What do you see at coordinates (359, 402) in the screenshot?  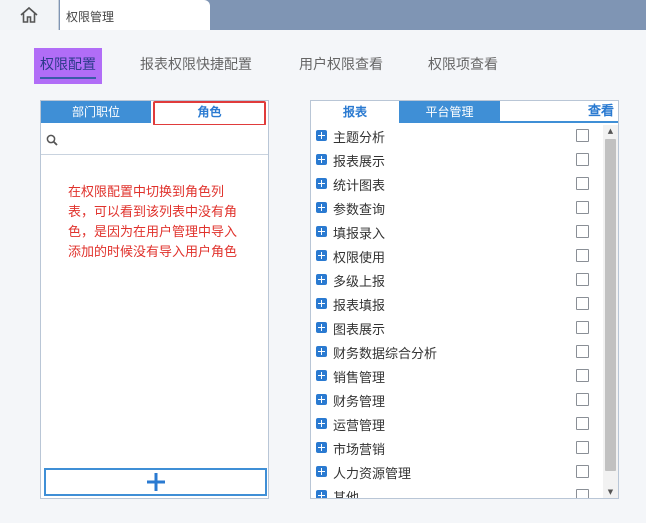 I see `tree-row-label: 财务管理` at bounding box center [359, 402].